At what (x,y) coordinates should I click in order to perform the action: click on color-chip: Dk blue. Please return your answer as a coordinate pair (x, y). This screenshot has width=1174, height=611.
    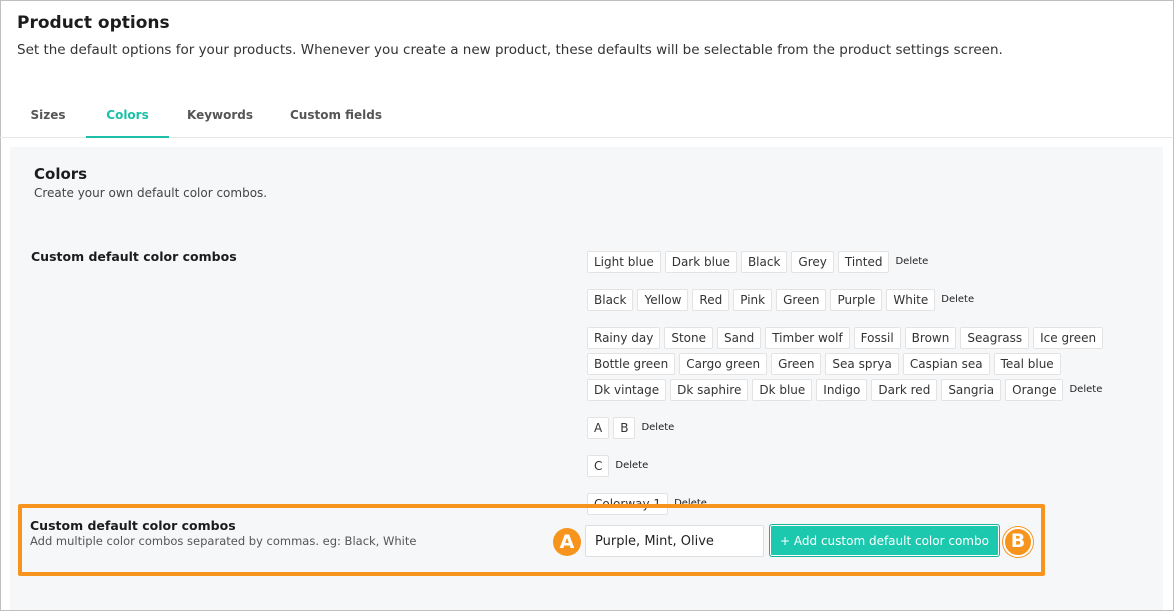
    Looking at the image, I should click on (782, 390).